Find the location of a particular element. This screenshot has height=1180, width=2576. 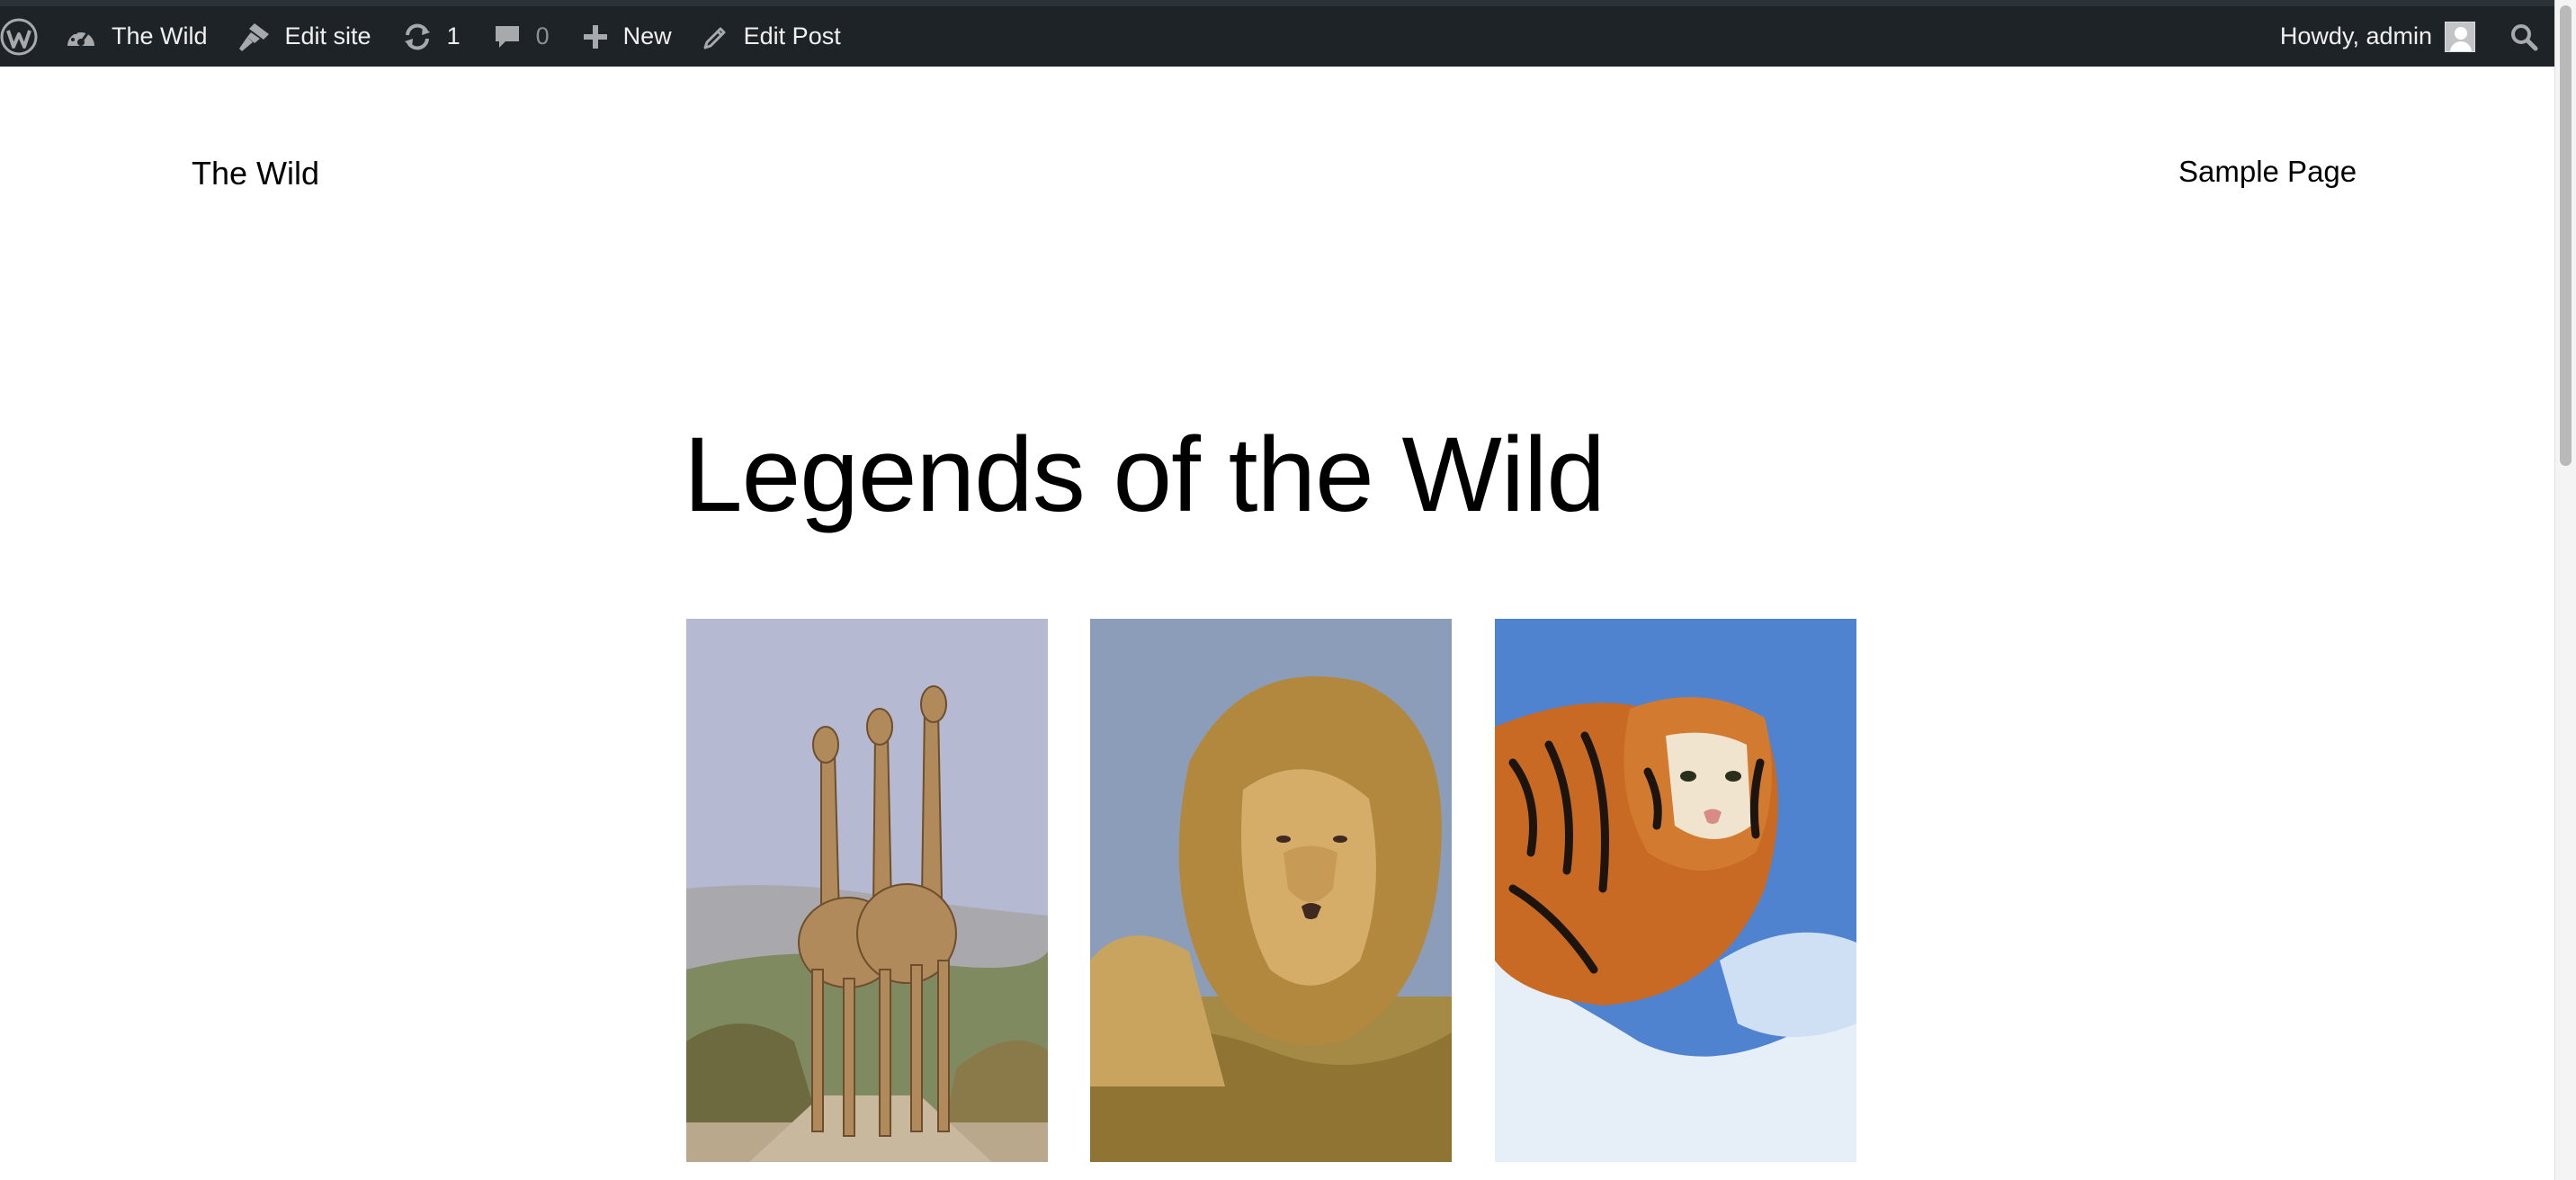

my-account-menu: Howdy, admin is located at coordinates (2377, 36).